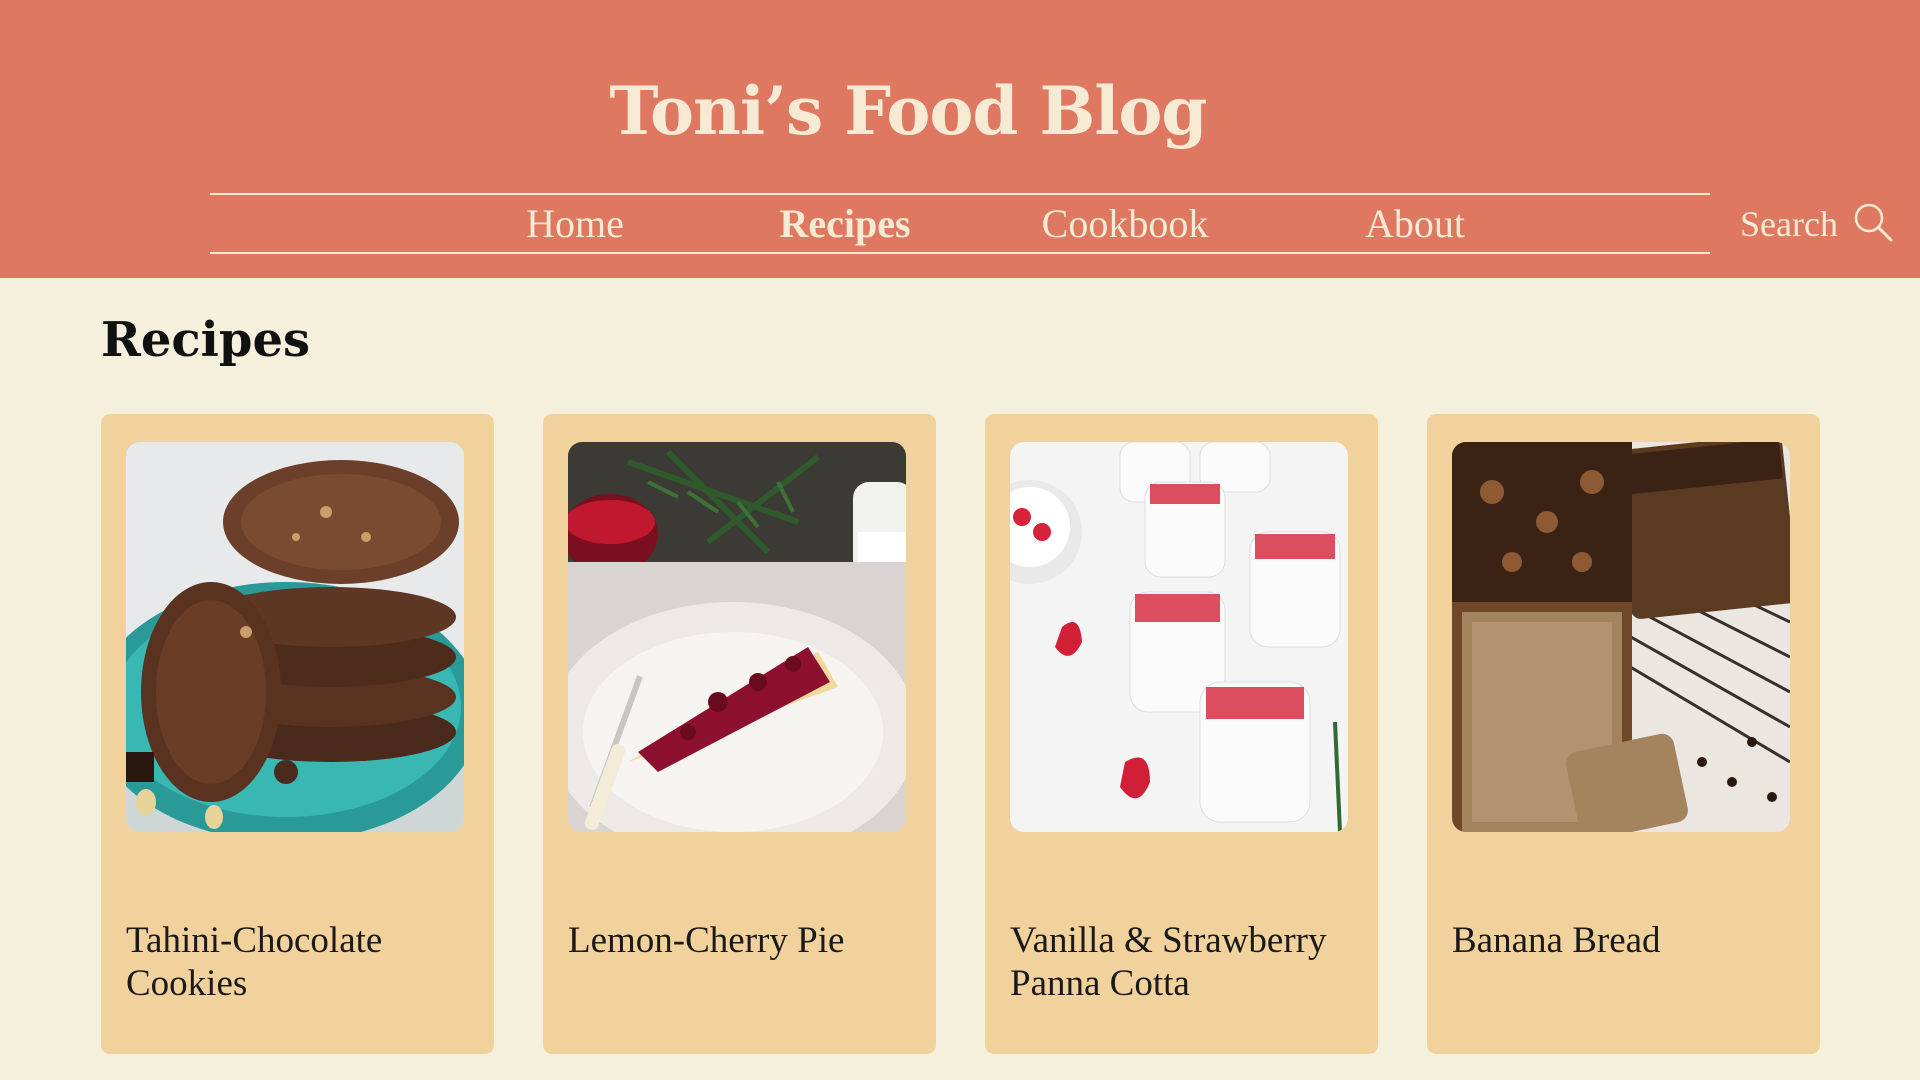 The image size is (1920, 1080). I want to click on recipe-card: Tahini-Chocolate Cookies, so click(297, 734).